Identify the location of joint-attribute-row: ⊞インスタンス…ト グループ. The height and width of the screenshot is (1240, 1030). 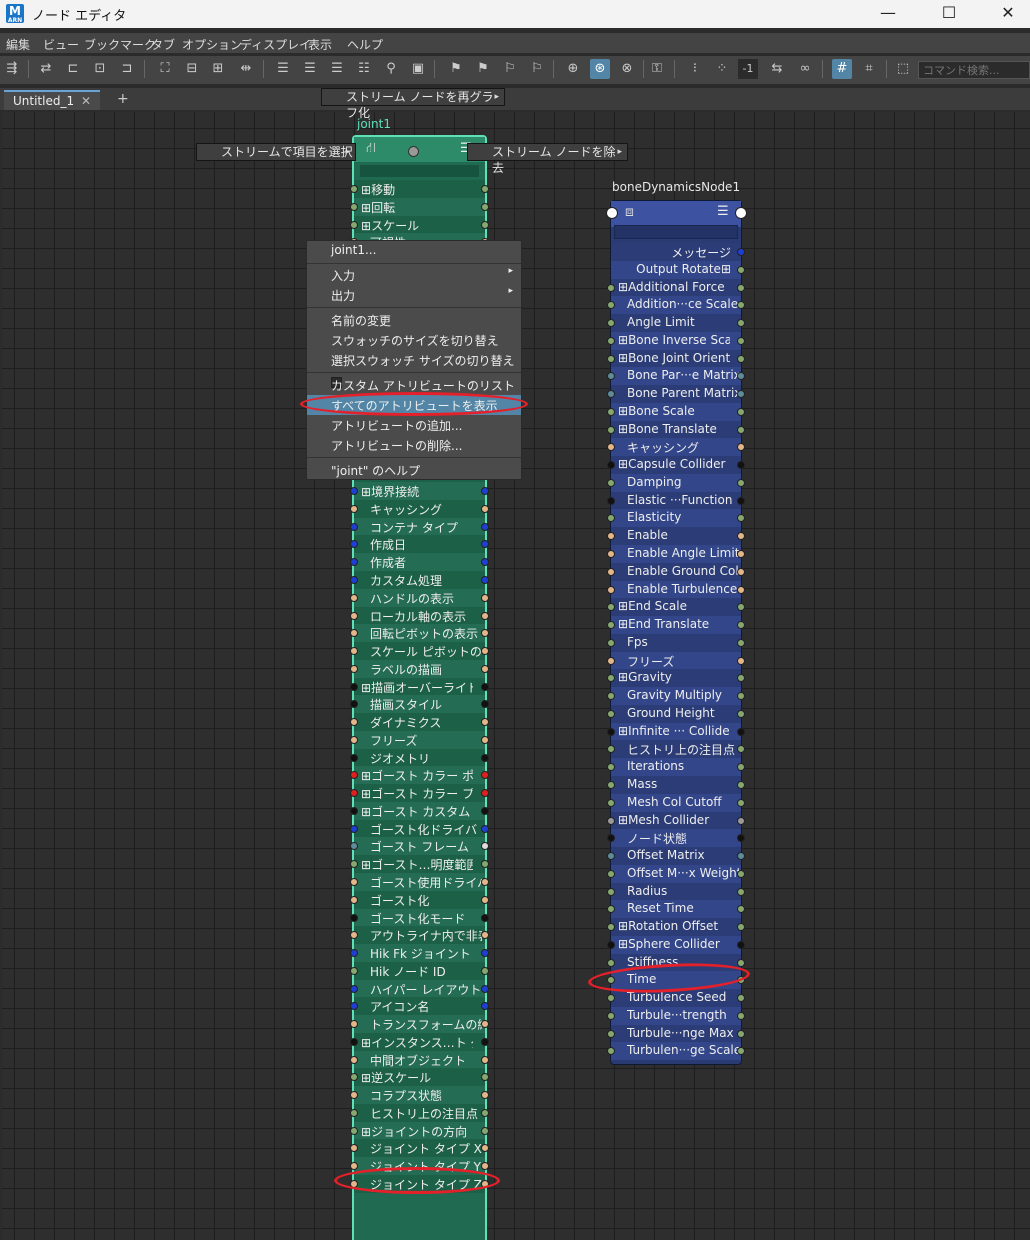
(419, 1041).